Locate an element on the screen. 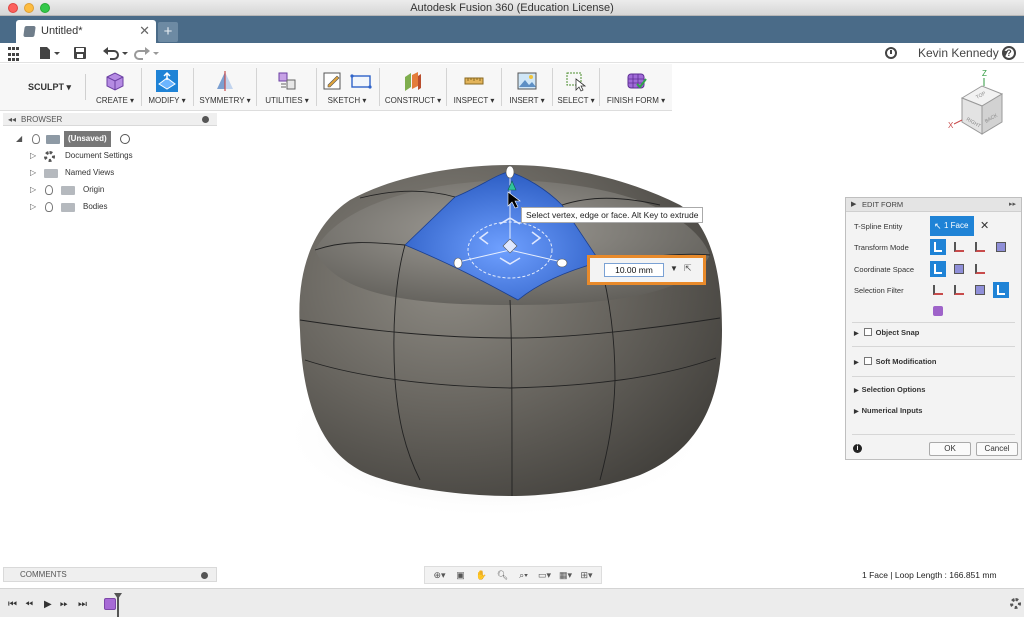 This screenshot has width=1024, height=617. browser-item-document-settings: ▷ Document Settings is located at coordinates (121, 156).